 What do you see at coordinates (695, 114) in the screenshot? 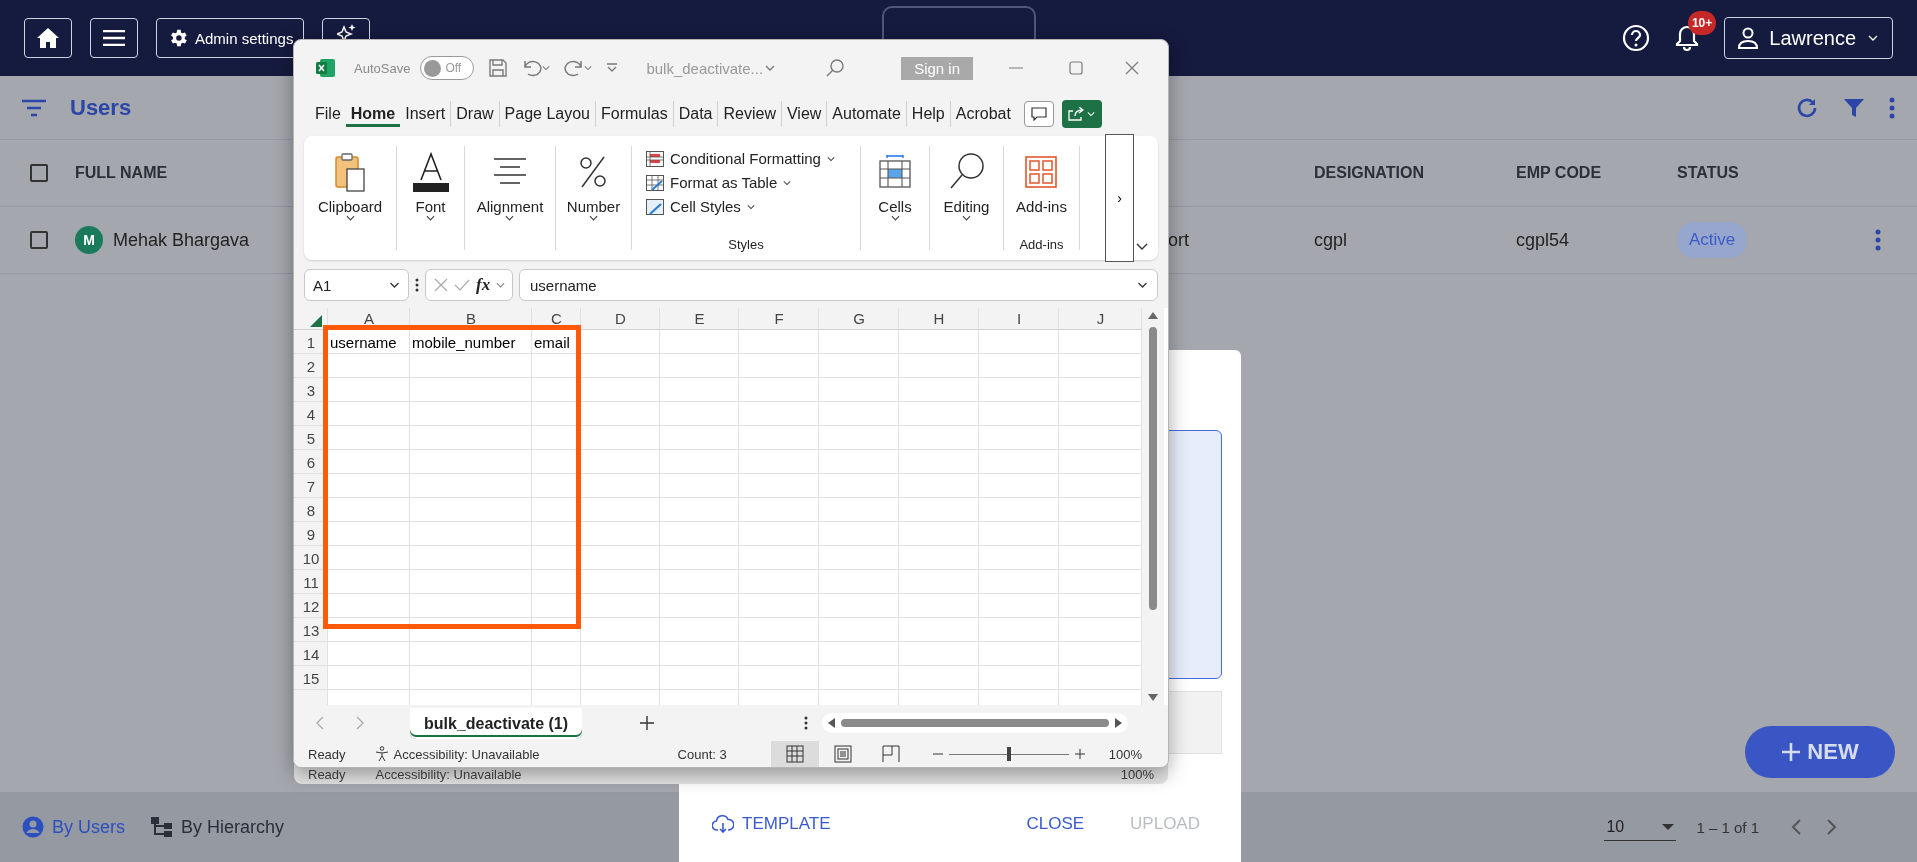
I see `ribbon-tab: Data` at bounding box center [695, 114].